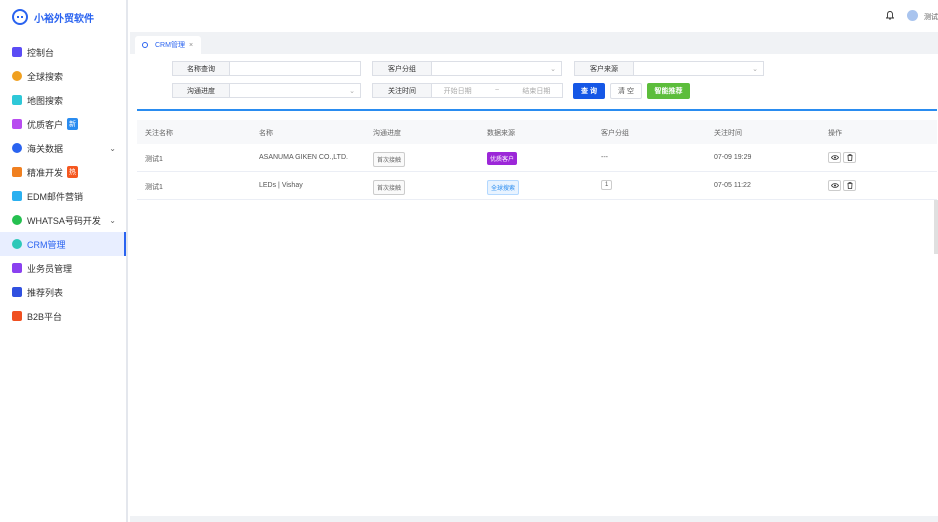 The image size is (938, 522). Describe the element at coordinates (534, 519) in the screenshot. I see `bottom-bar` at that location.